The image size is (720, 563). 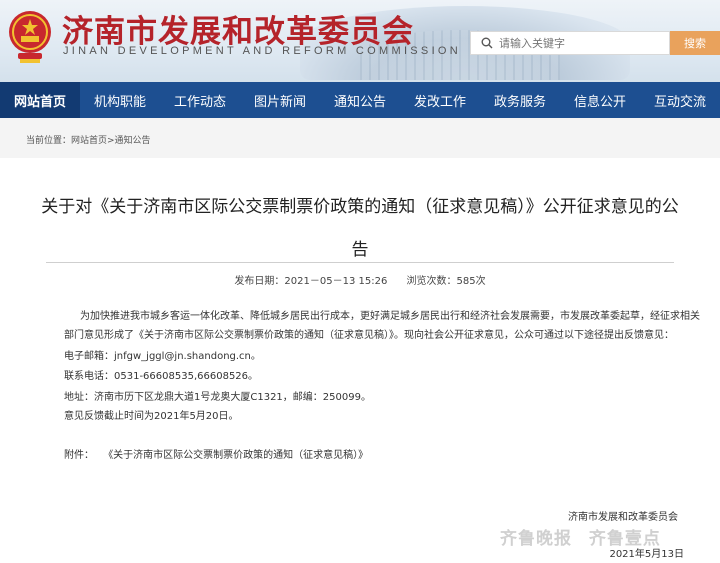 What do you see at coordinates (695, 43) in the screenshot?
I see `search-button: 搜索` at bounding box center [695, 43].